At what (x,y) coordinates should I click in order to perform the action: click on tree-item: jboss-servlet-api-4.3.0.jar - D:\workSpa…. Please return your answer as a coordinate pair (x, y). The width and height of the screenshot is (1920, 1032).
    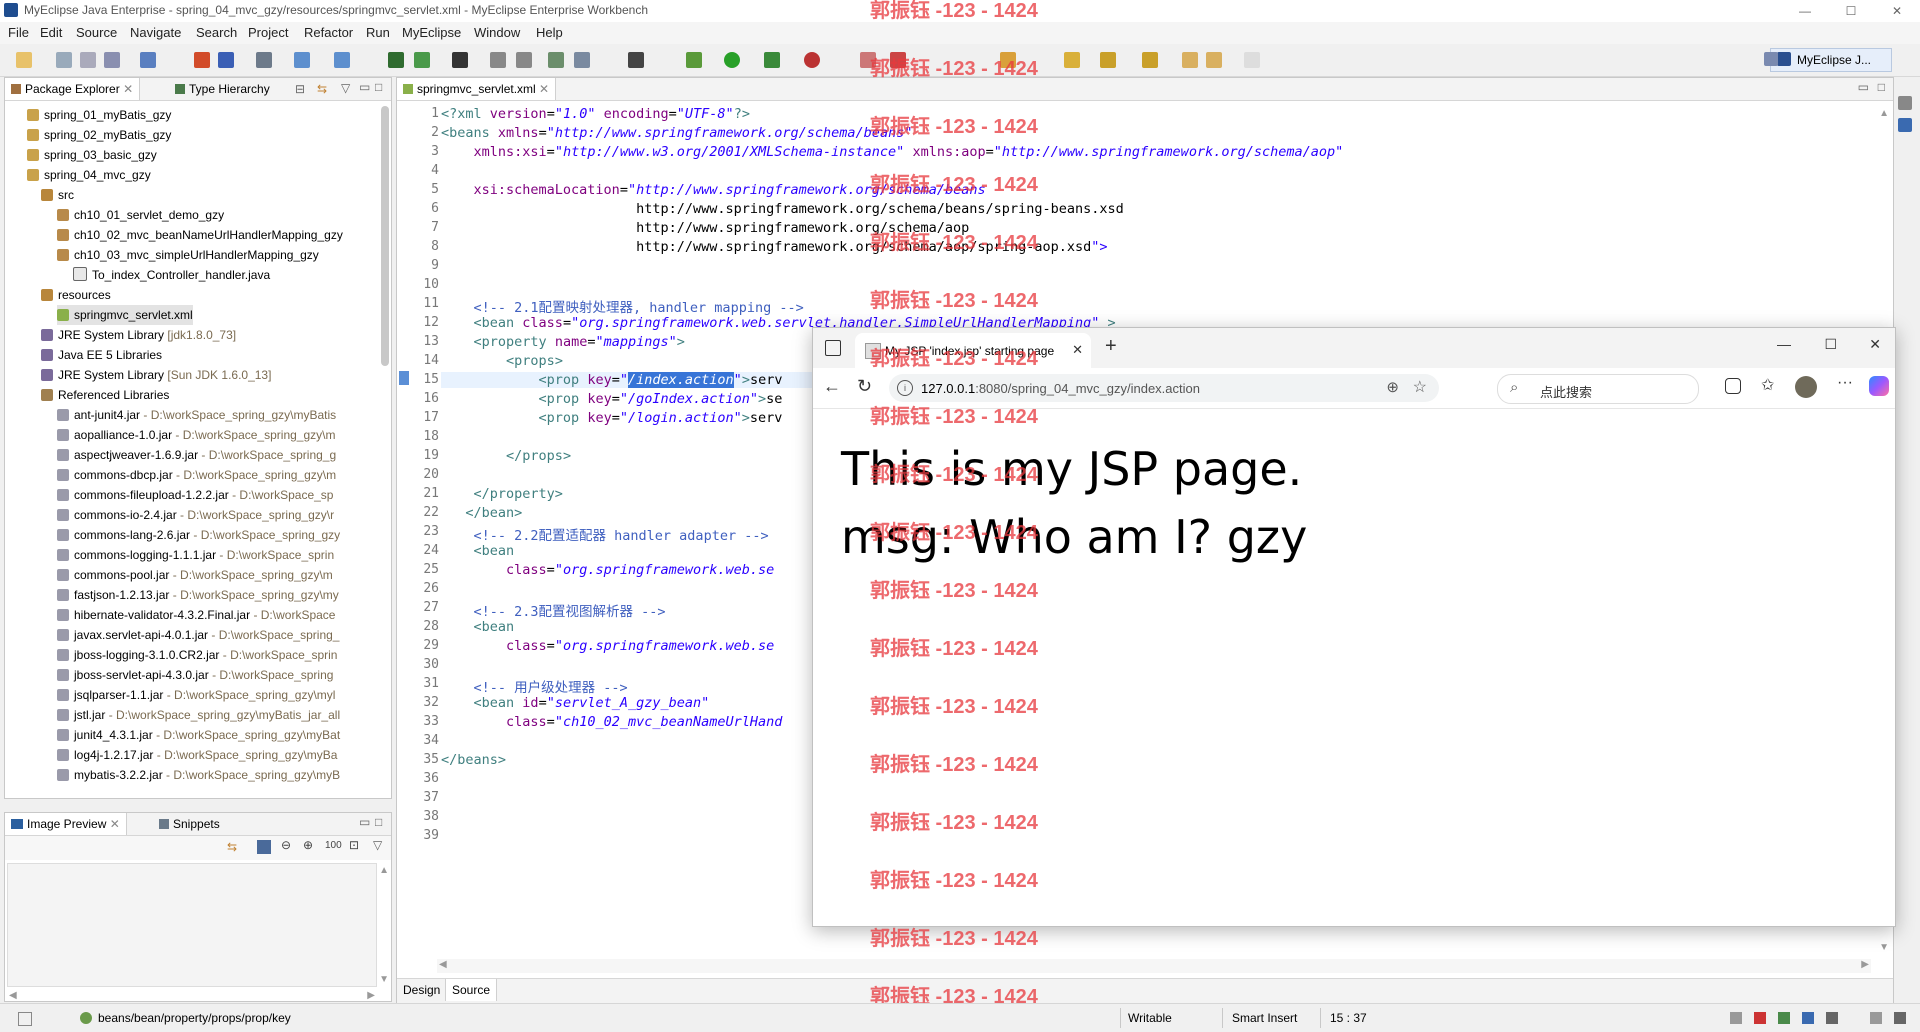
    Looking at the image, I should click on (195, 675).